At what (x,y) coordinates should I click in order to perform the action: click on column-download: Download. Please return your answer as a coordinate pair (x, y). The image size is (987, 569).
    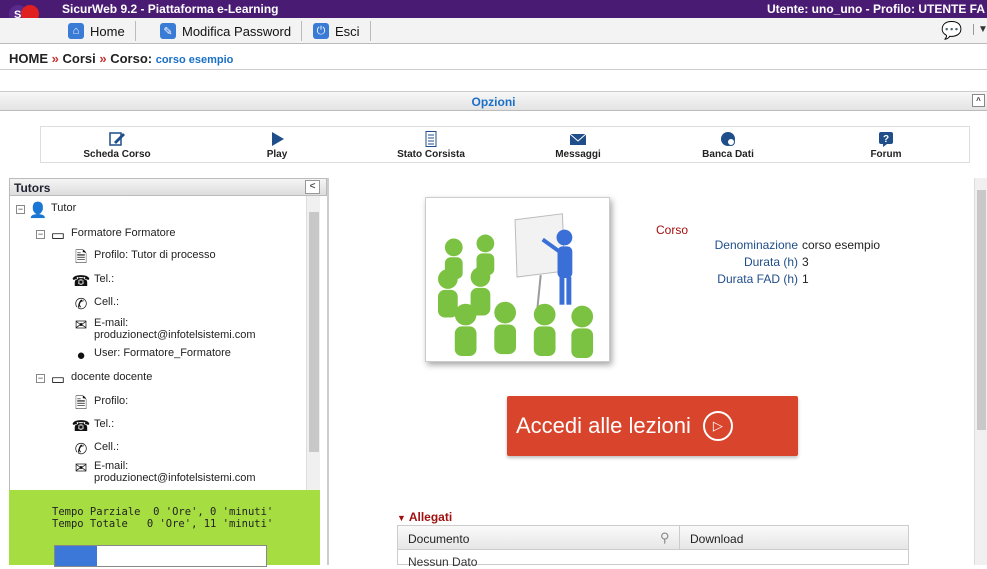
    Looking at the image, I should click on (711, 538).